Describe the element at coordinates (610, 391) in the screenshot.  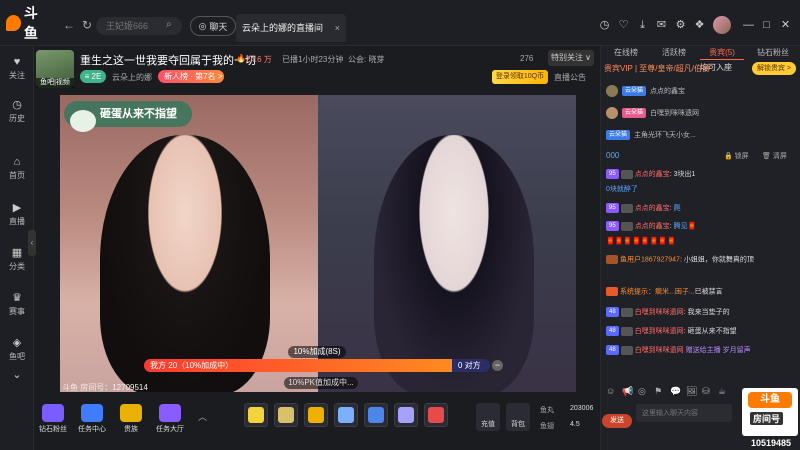
I see `emoji-icon: ☺` at that location.